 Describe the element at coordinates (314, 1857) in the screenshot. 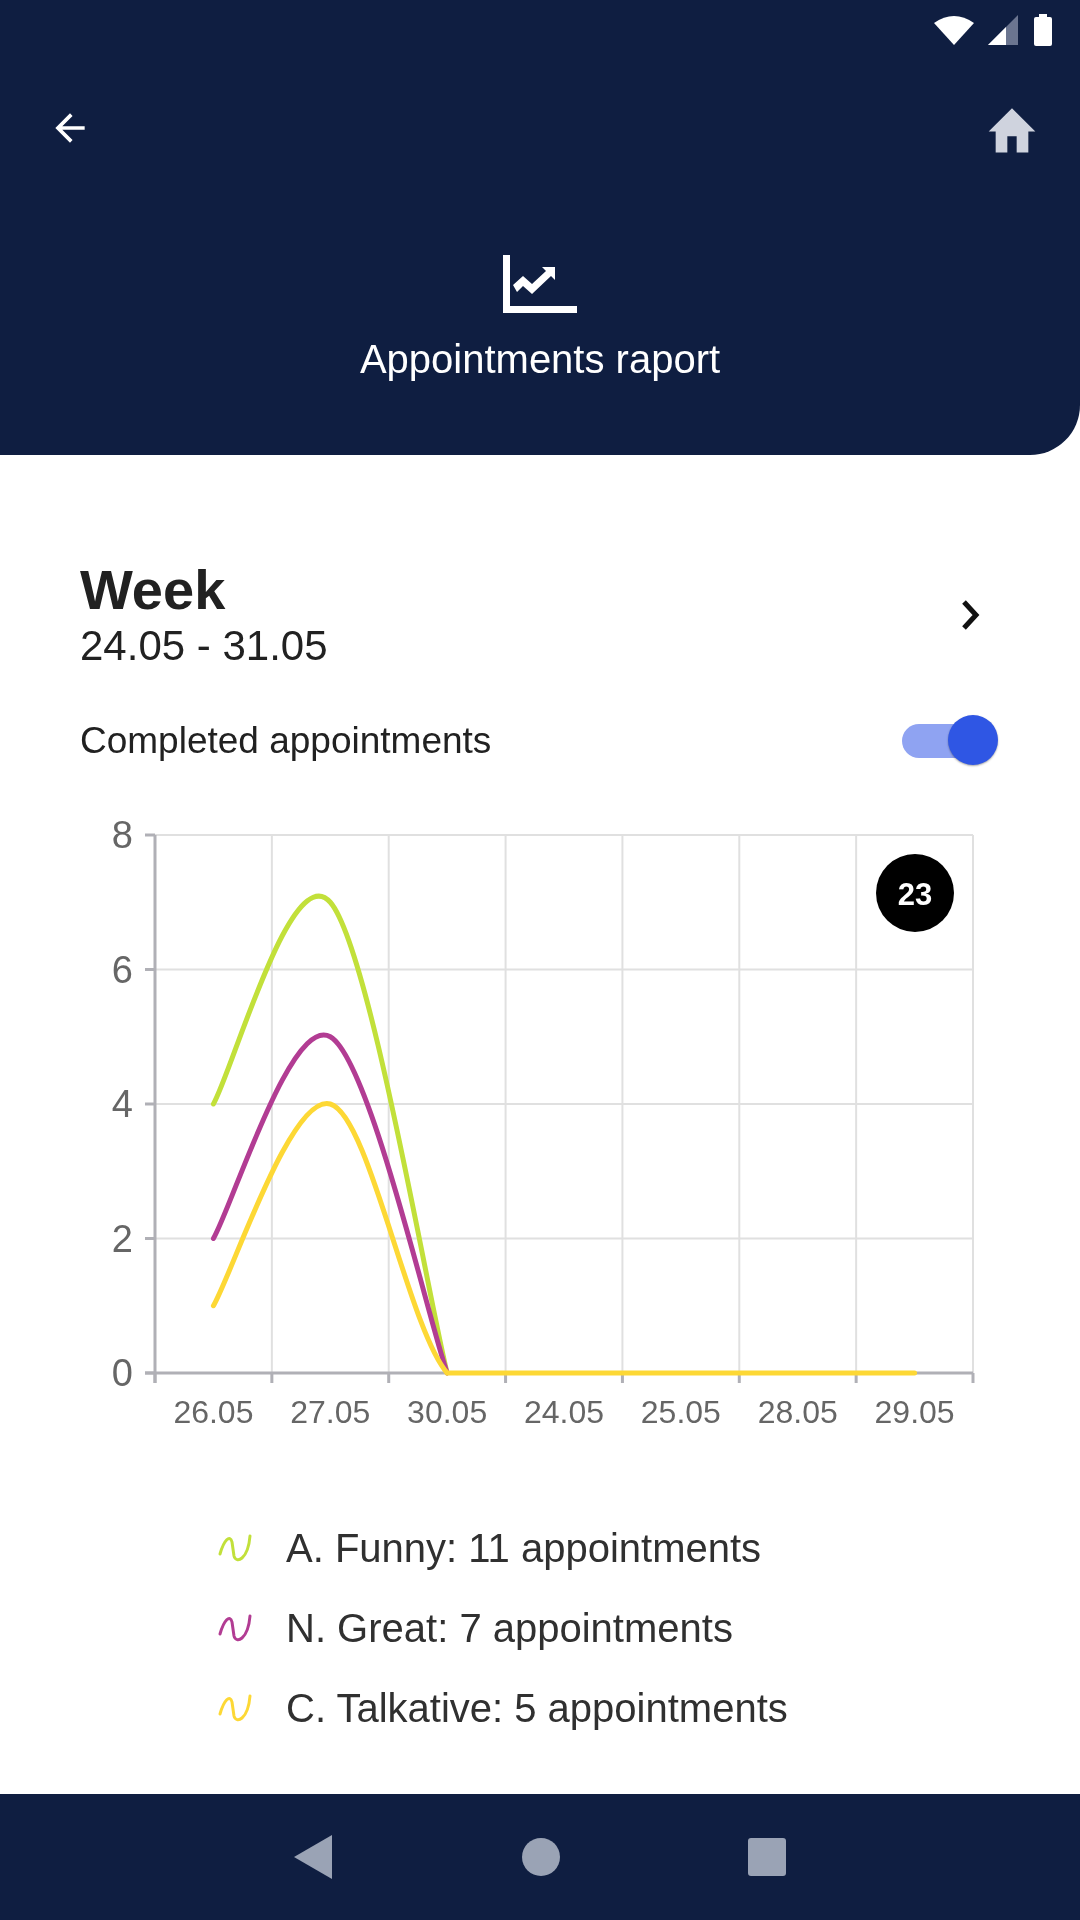

I see `back-nav-button` at that location.